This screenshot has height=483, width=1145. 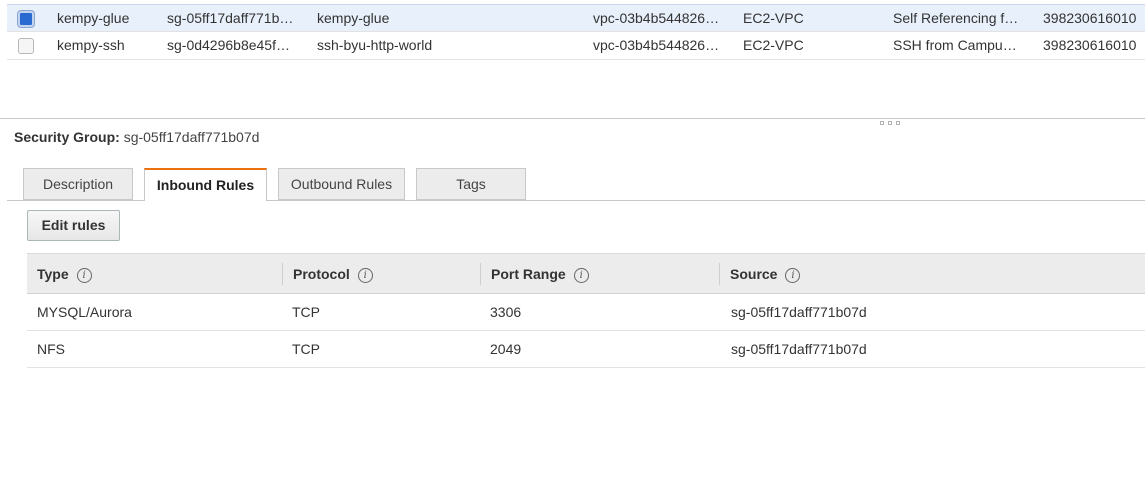 I want to click on resize-handle-icon, so click(x=894, y=123).